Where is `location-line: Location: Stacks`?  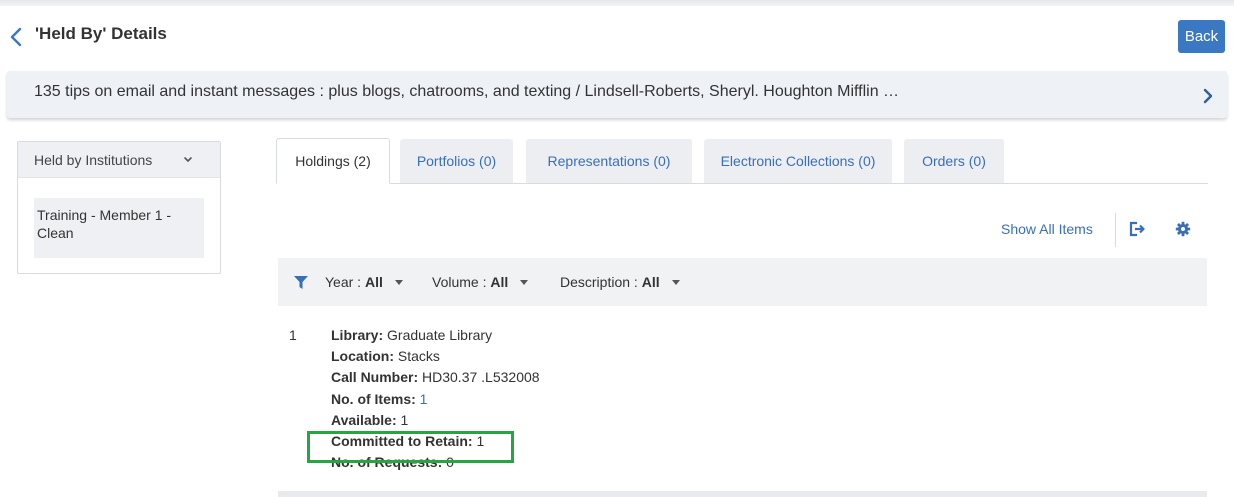
location-line: Location: Stacks is located at coordinates (435, 356).